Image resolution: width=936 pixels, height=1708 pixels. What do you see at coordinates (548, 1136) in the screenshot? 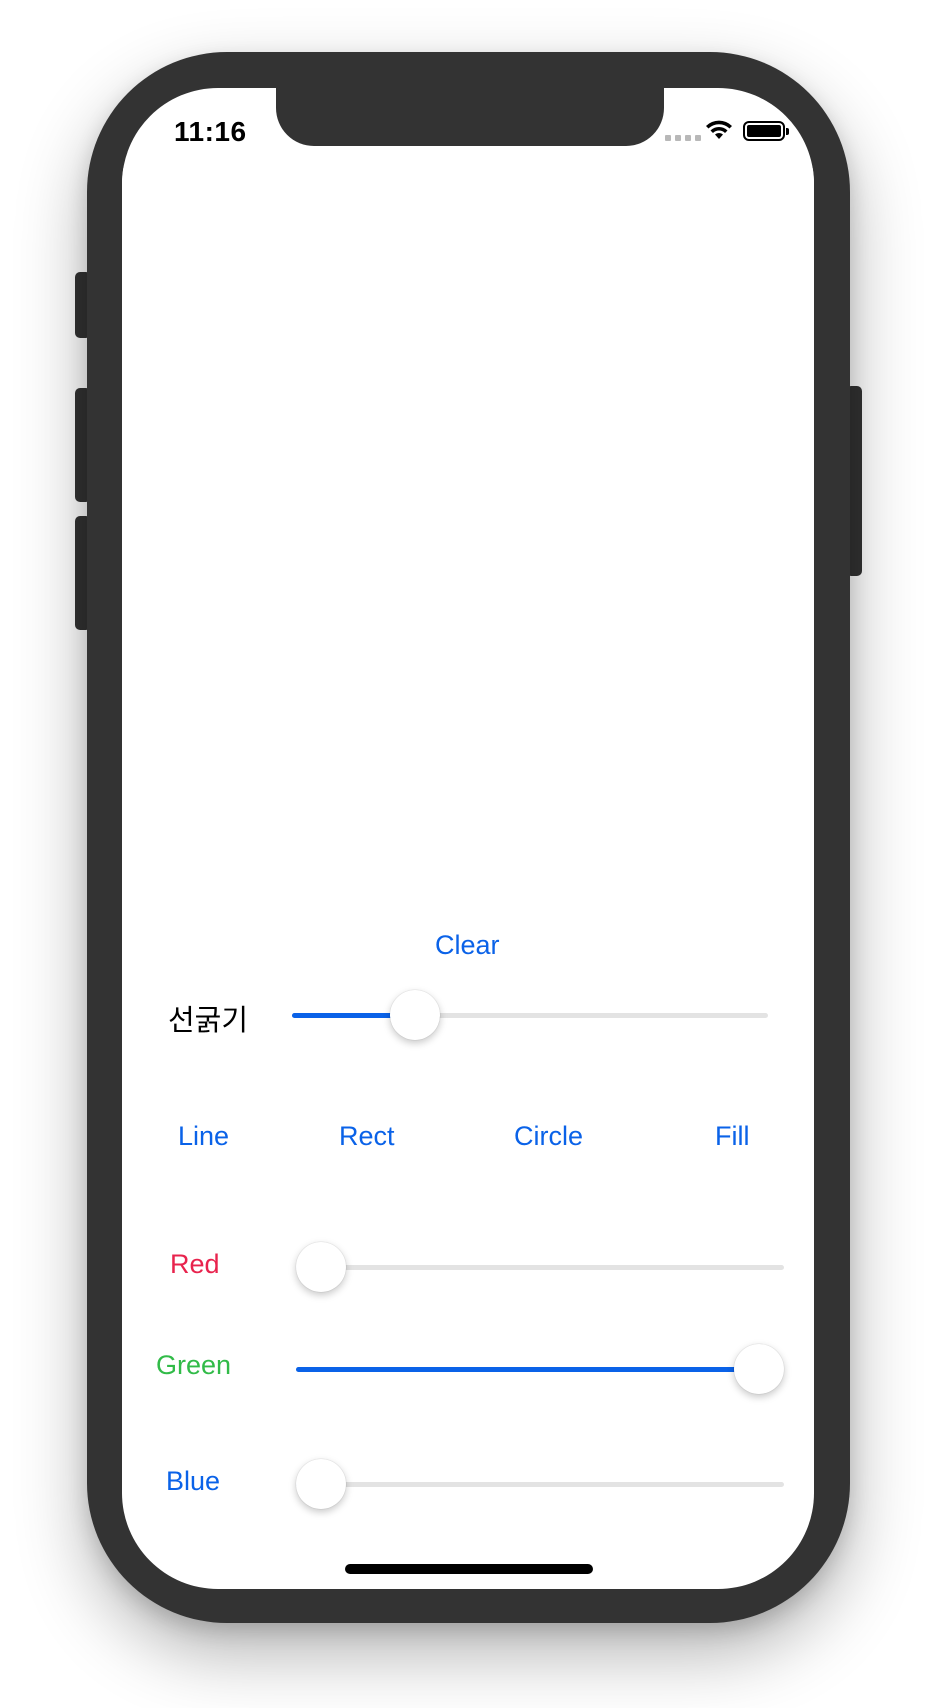
I see `circle-button: Circle` at bounding box center [548, 1136].